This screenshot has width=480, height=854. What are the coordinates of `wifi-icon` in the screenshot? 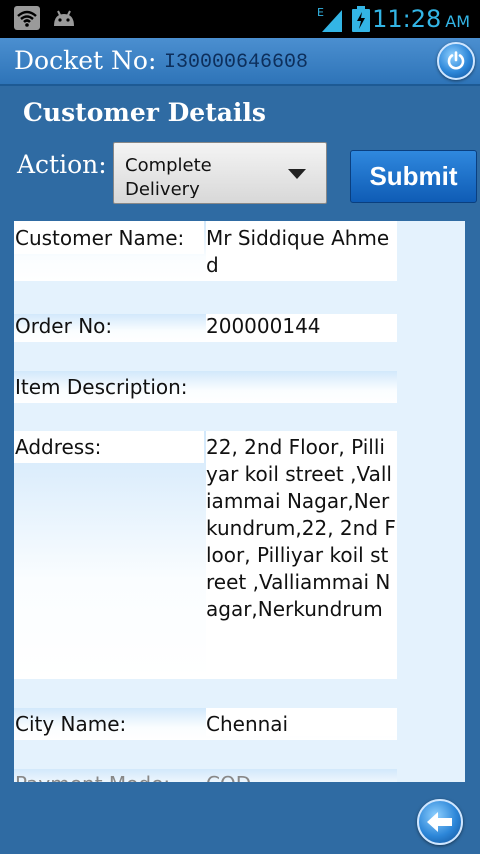 It's located at (27, 18).